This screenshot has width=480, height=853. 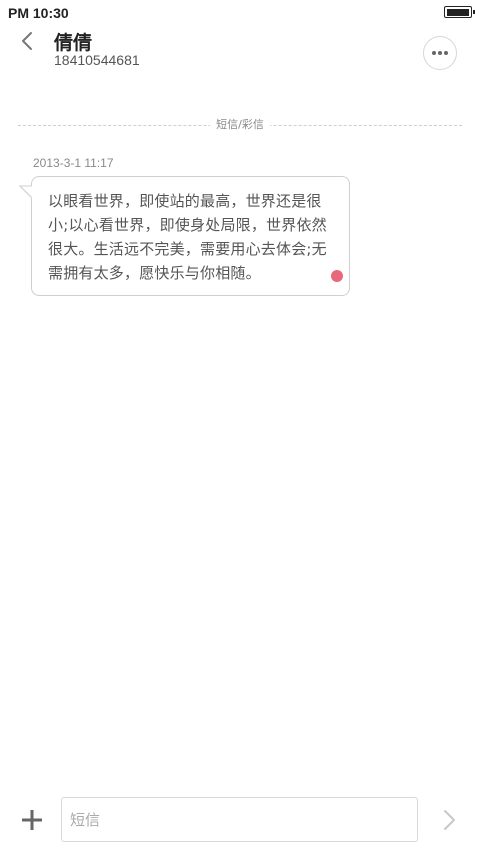 I want to click on unread-indicator, so click(x=337, y=276).